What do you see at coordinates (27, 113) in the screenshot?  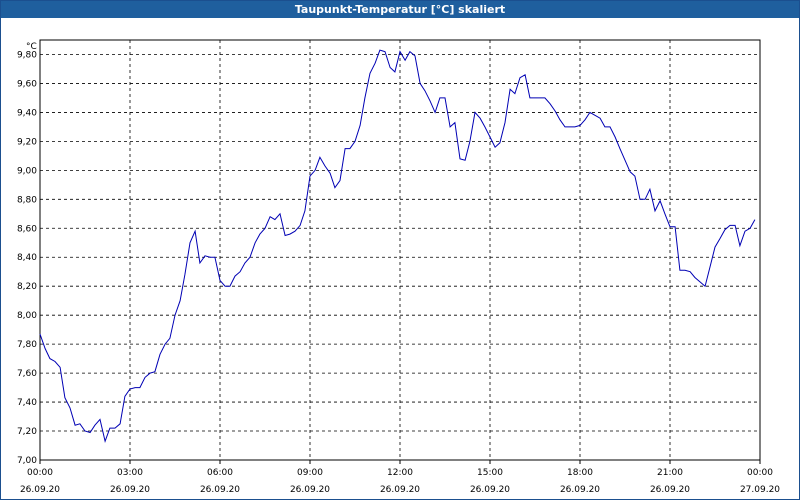 I see `y-tick-label: 9,40` at bounding box center [27, 113].